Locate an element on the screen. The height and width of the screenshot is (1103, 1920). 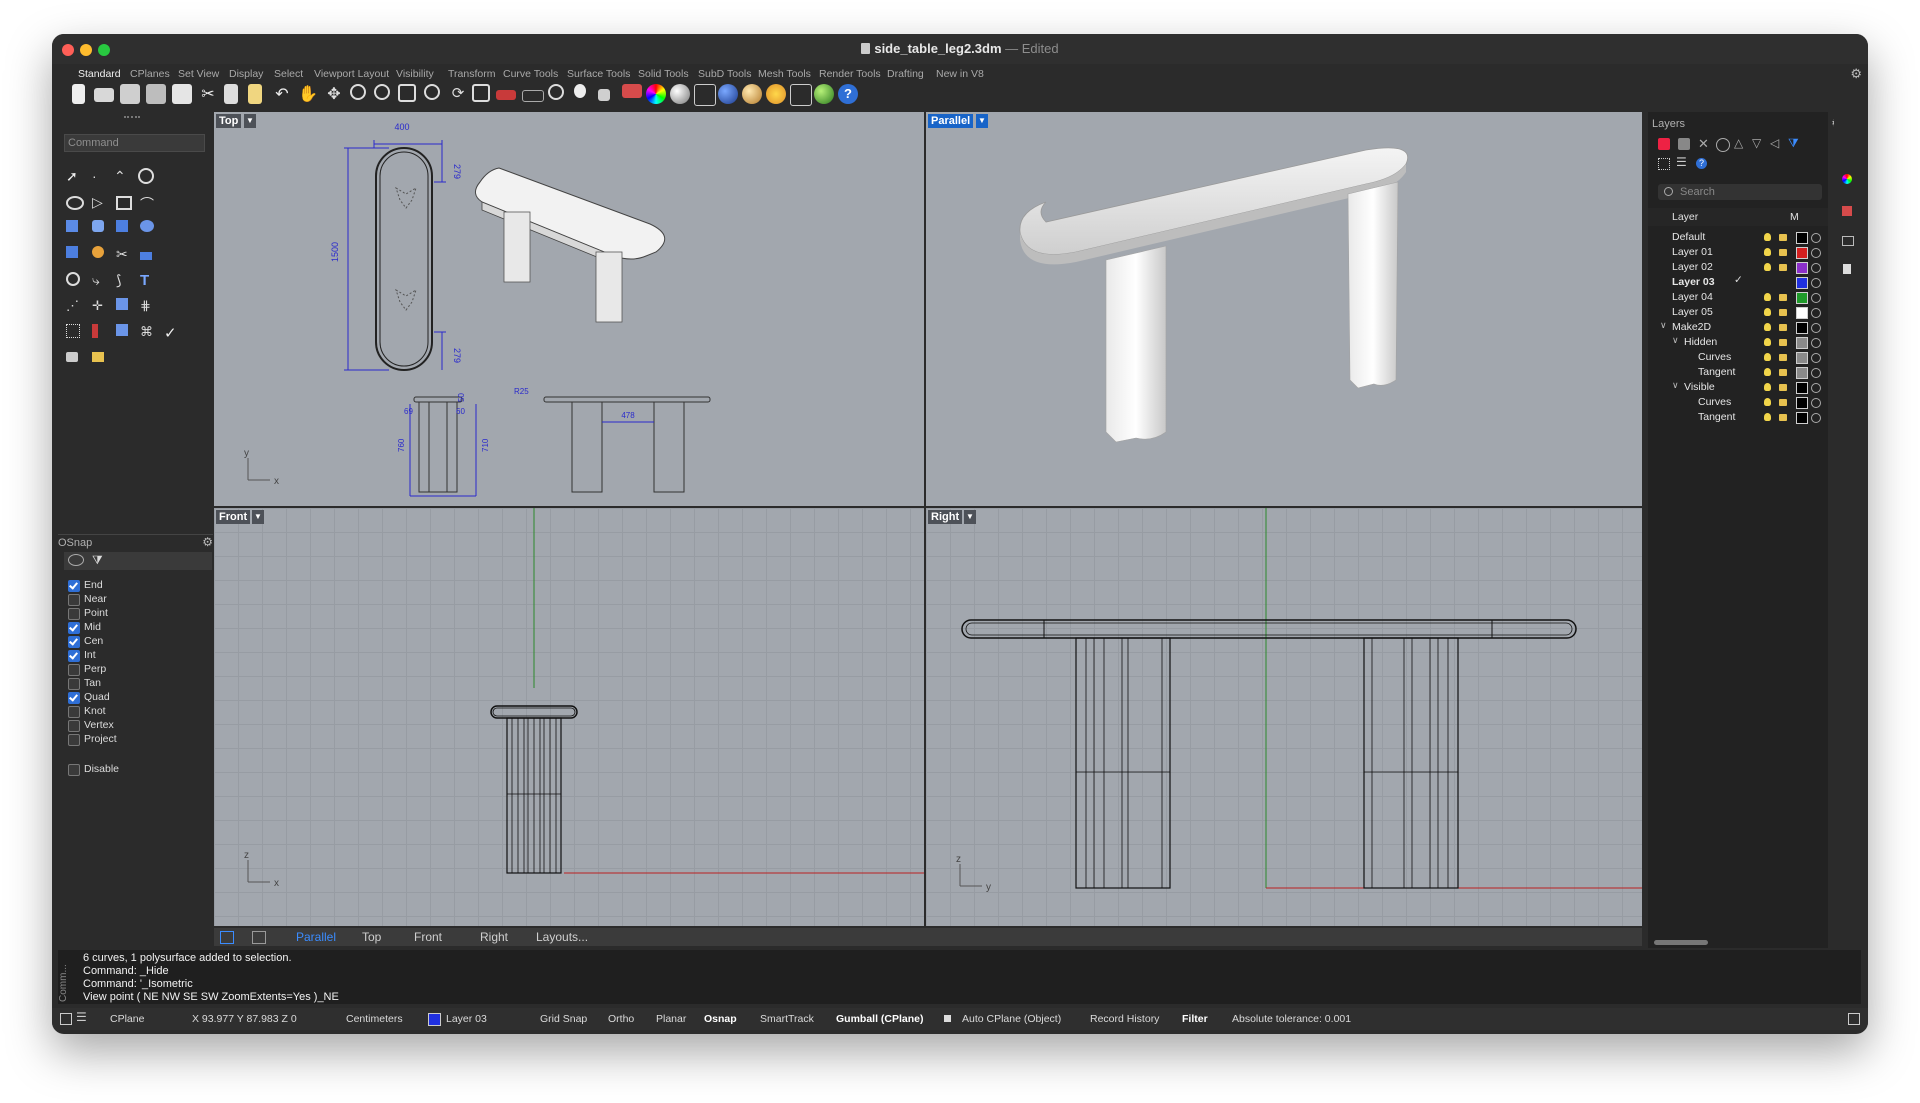
layer-row-layer04: Layer 04 is located at coordinates (1738, 297).